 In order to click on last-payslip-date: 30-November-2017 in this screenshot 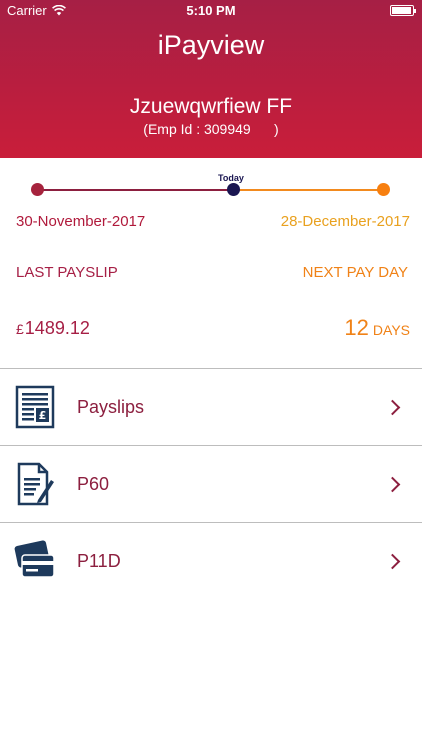, I will do `click(81, 221)`.